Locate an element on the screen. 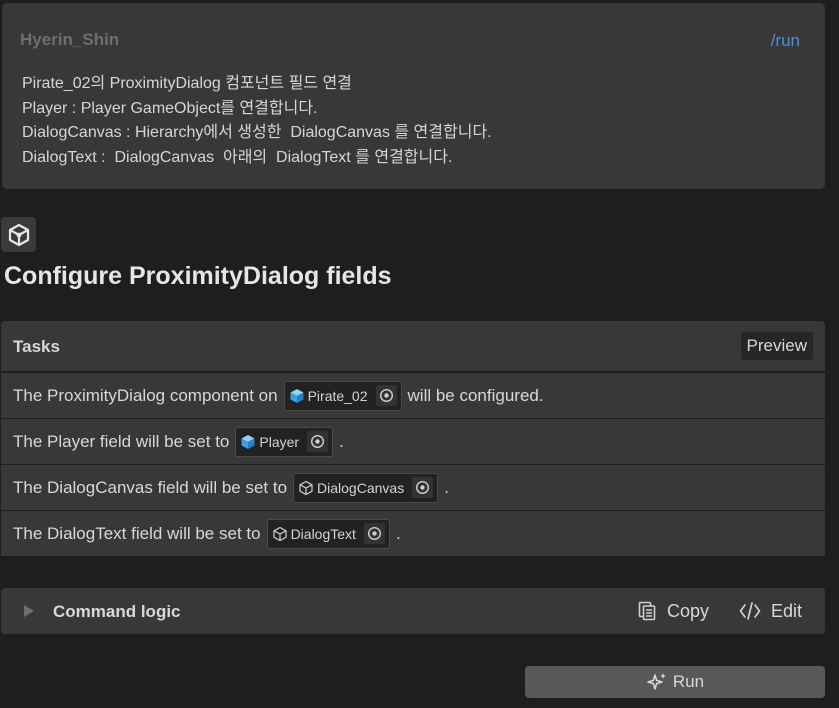  command-logic-label: Command logic is located at coordinates (117, 611).